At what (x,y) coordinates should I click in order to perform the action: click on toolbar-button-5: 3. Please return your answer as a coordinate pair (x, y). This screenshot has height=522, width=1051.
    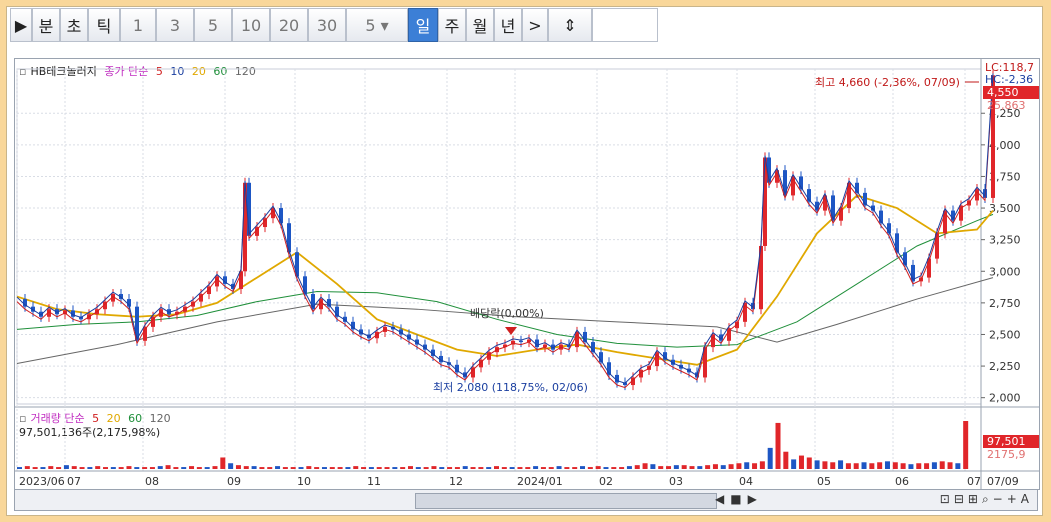
    Looking at the image, I should click on (175, 25).